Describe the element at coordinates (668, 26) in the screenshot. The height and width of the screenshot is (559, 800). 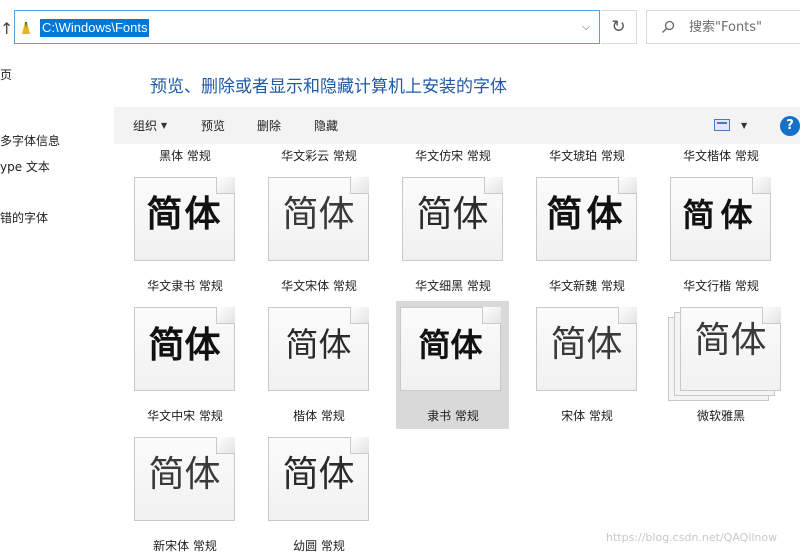
I see `search-icon` at that location.